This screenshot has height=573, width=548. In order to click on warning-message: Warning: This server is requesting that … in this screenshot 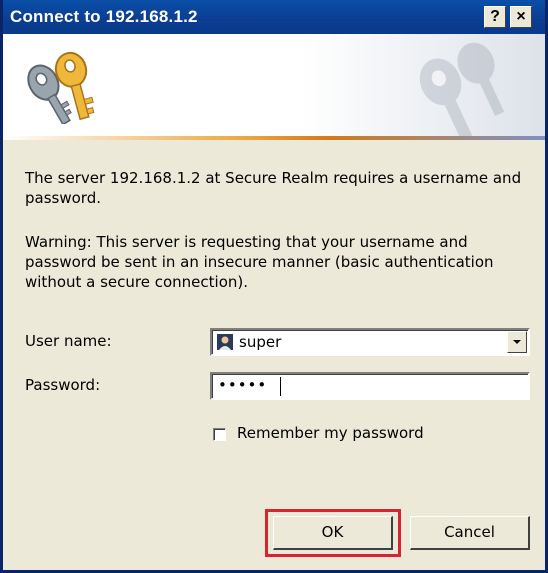, I will do `click(259, 262)`.